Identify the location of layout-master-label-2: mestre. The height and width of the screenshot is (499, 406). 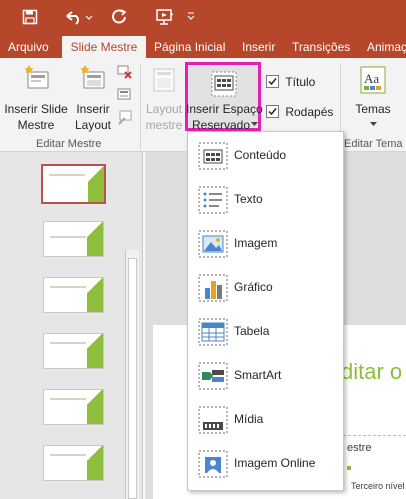
(164, 125).